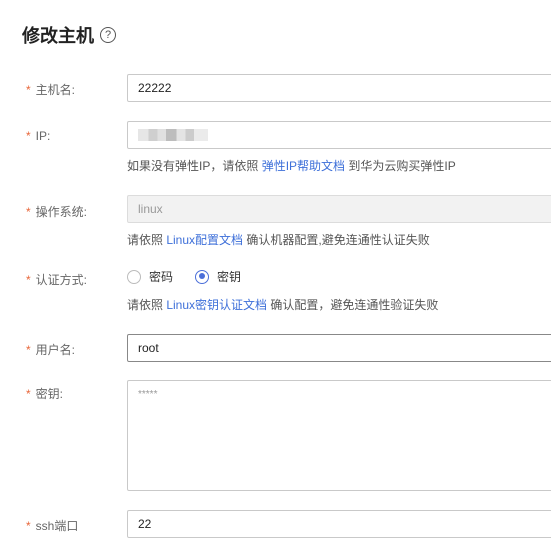 The image size is (551, 547). I want to click on masked-ip-value, so click(173, 135).